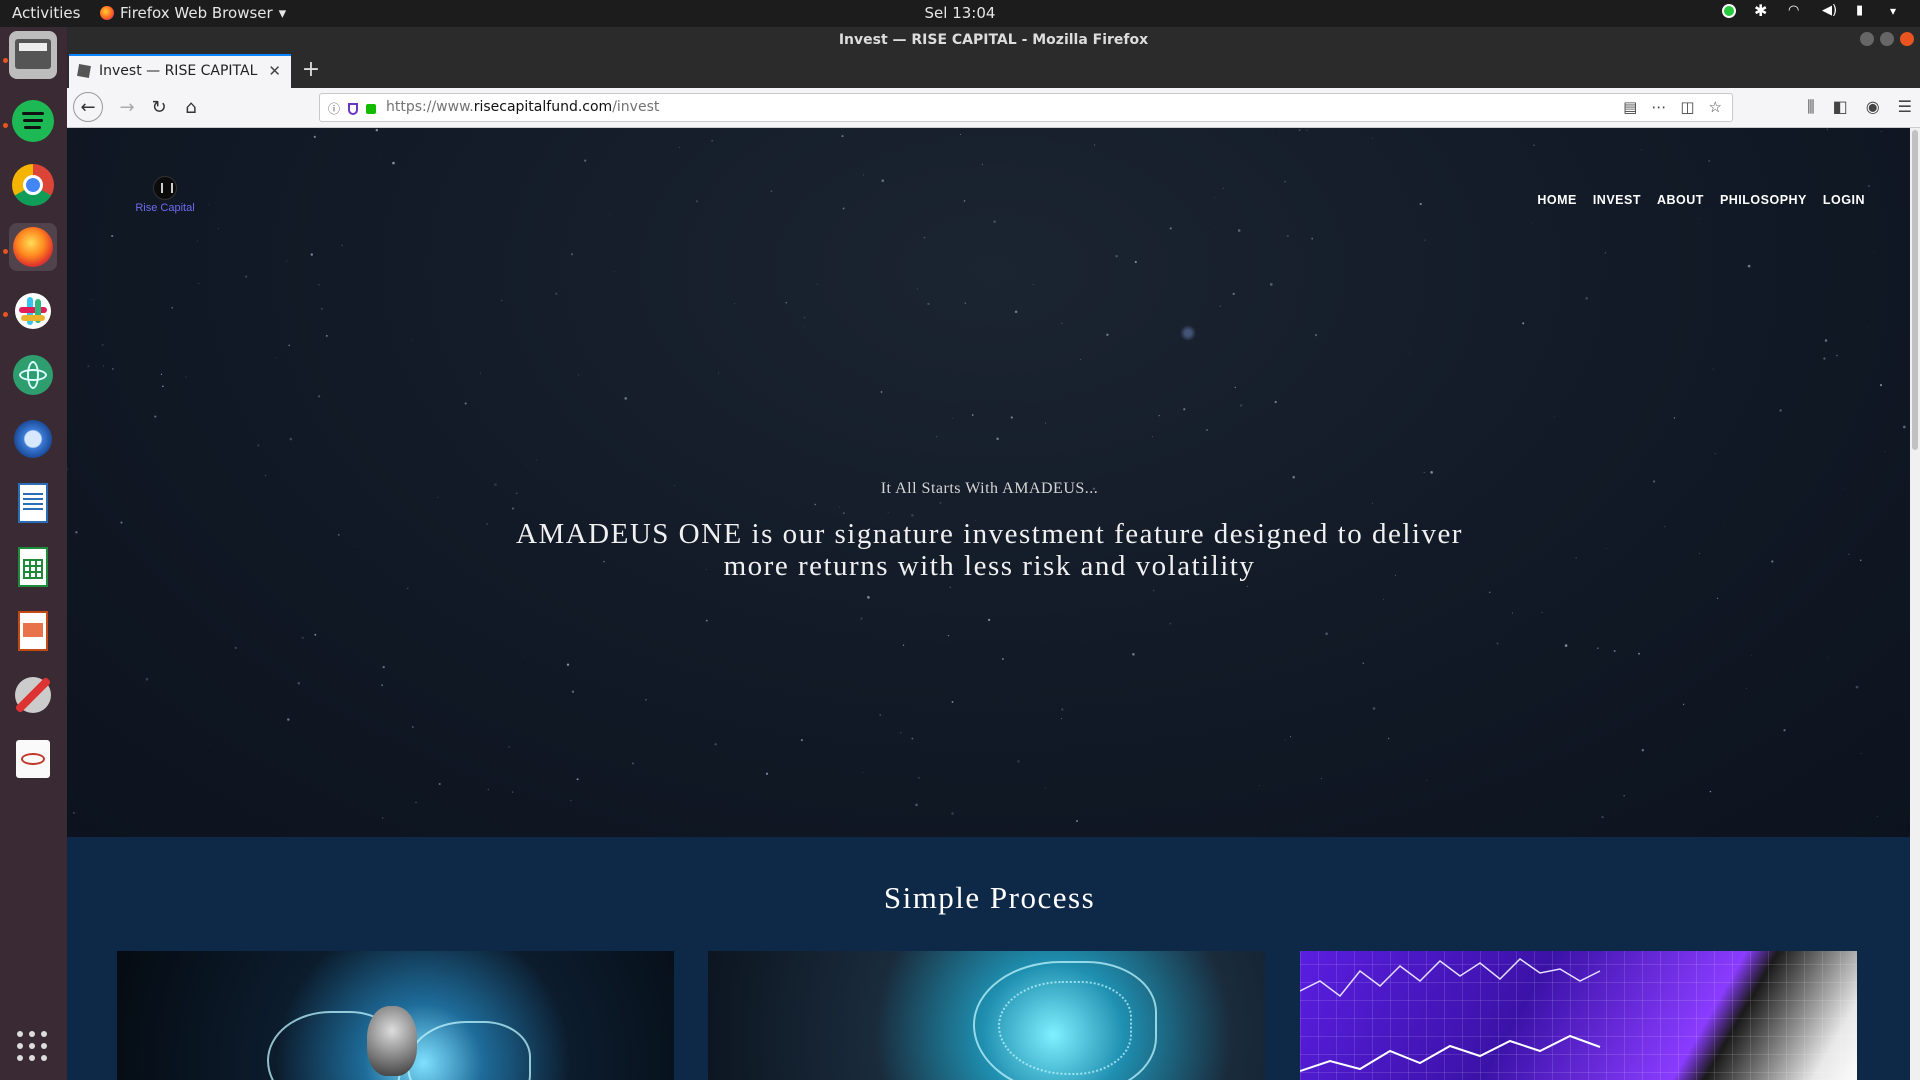  What do you see at coordinates (159, 108) in the screenshot?
I see `reload-button: ↻` at bounding box center [159, 108].